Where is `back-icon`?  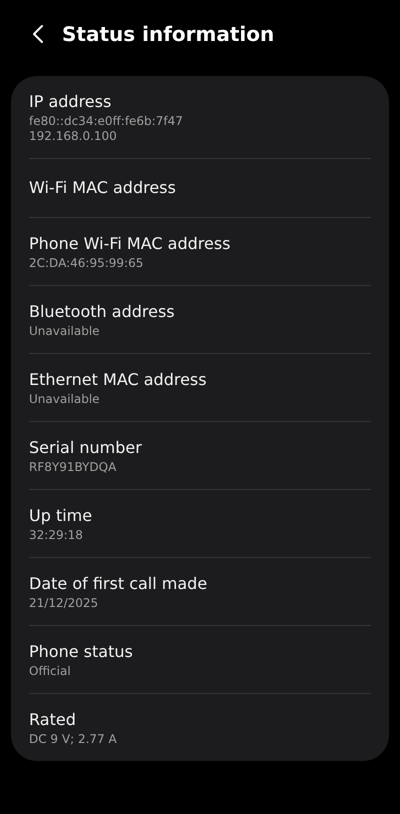
back-icon is located at coordinates (38, 34).